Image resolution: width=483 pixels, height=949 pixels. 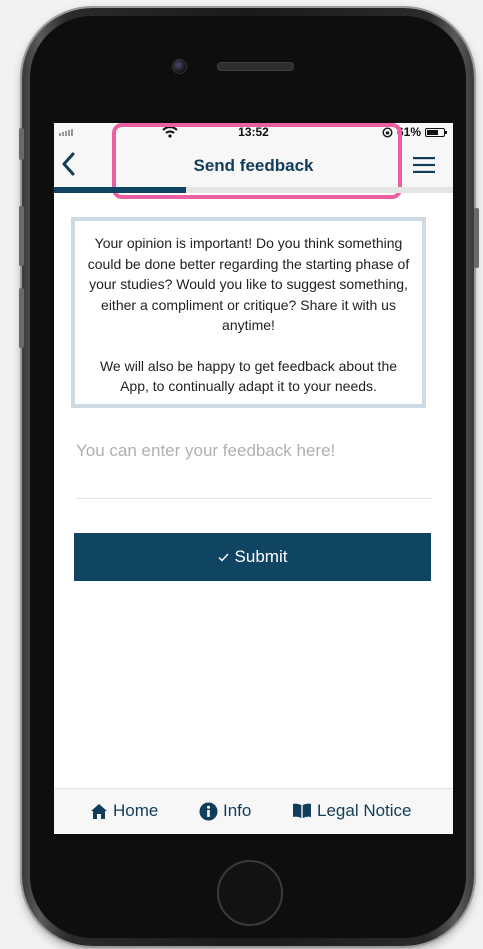 I want to click on tab-home: Home, so click(x=124, y=811).